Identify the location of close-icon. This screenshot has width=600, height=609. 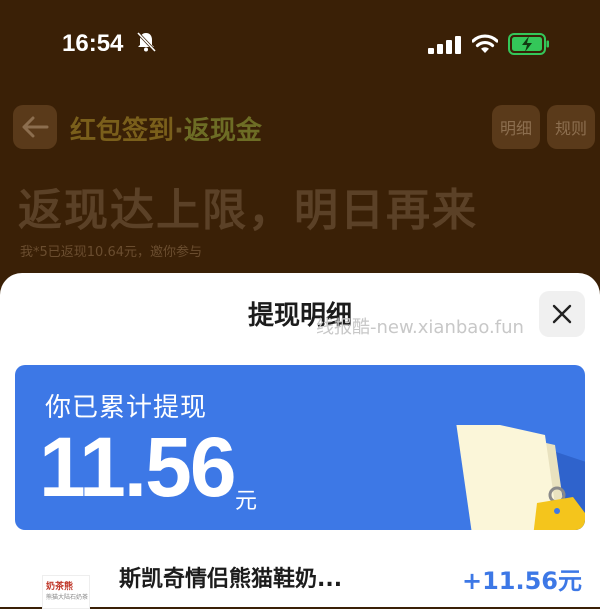
(562, 314).